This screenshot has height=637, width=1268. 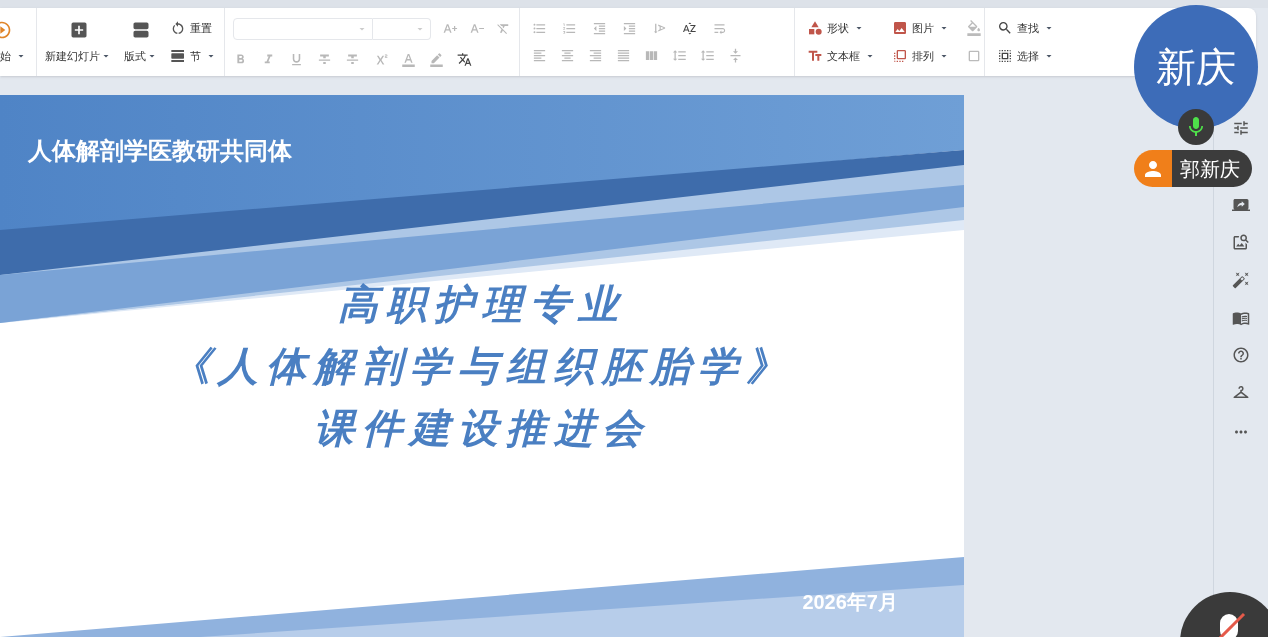 I want to click on section-icon, so click(x=178, y=56).